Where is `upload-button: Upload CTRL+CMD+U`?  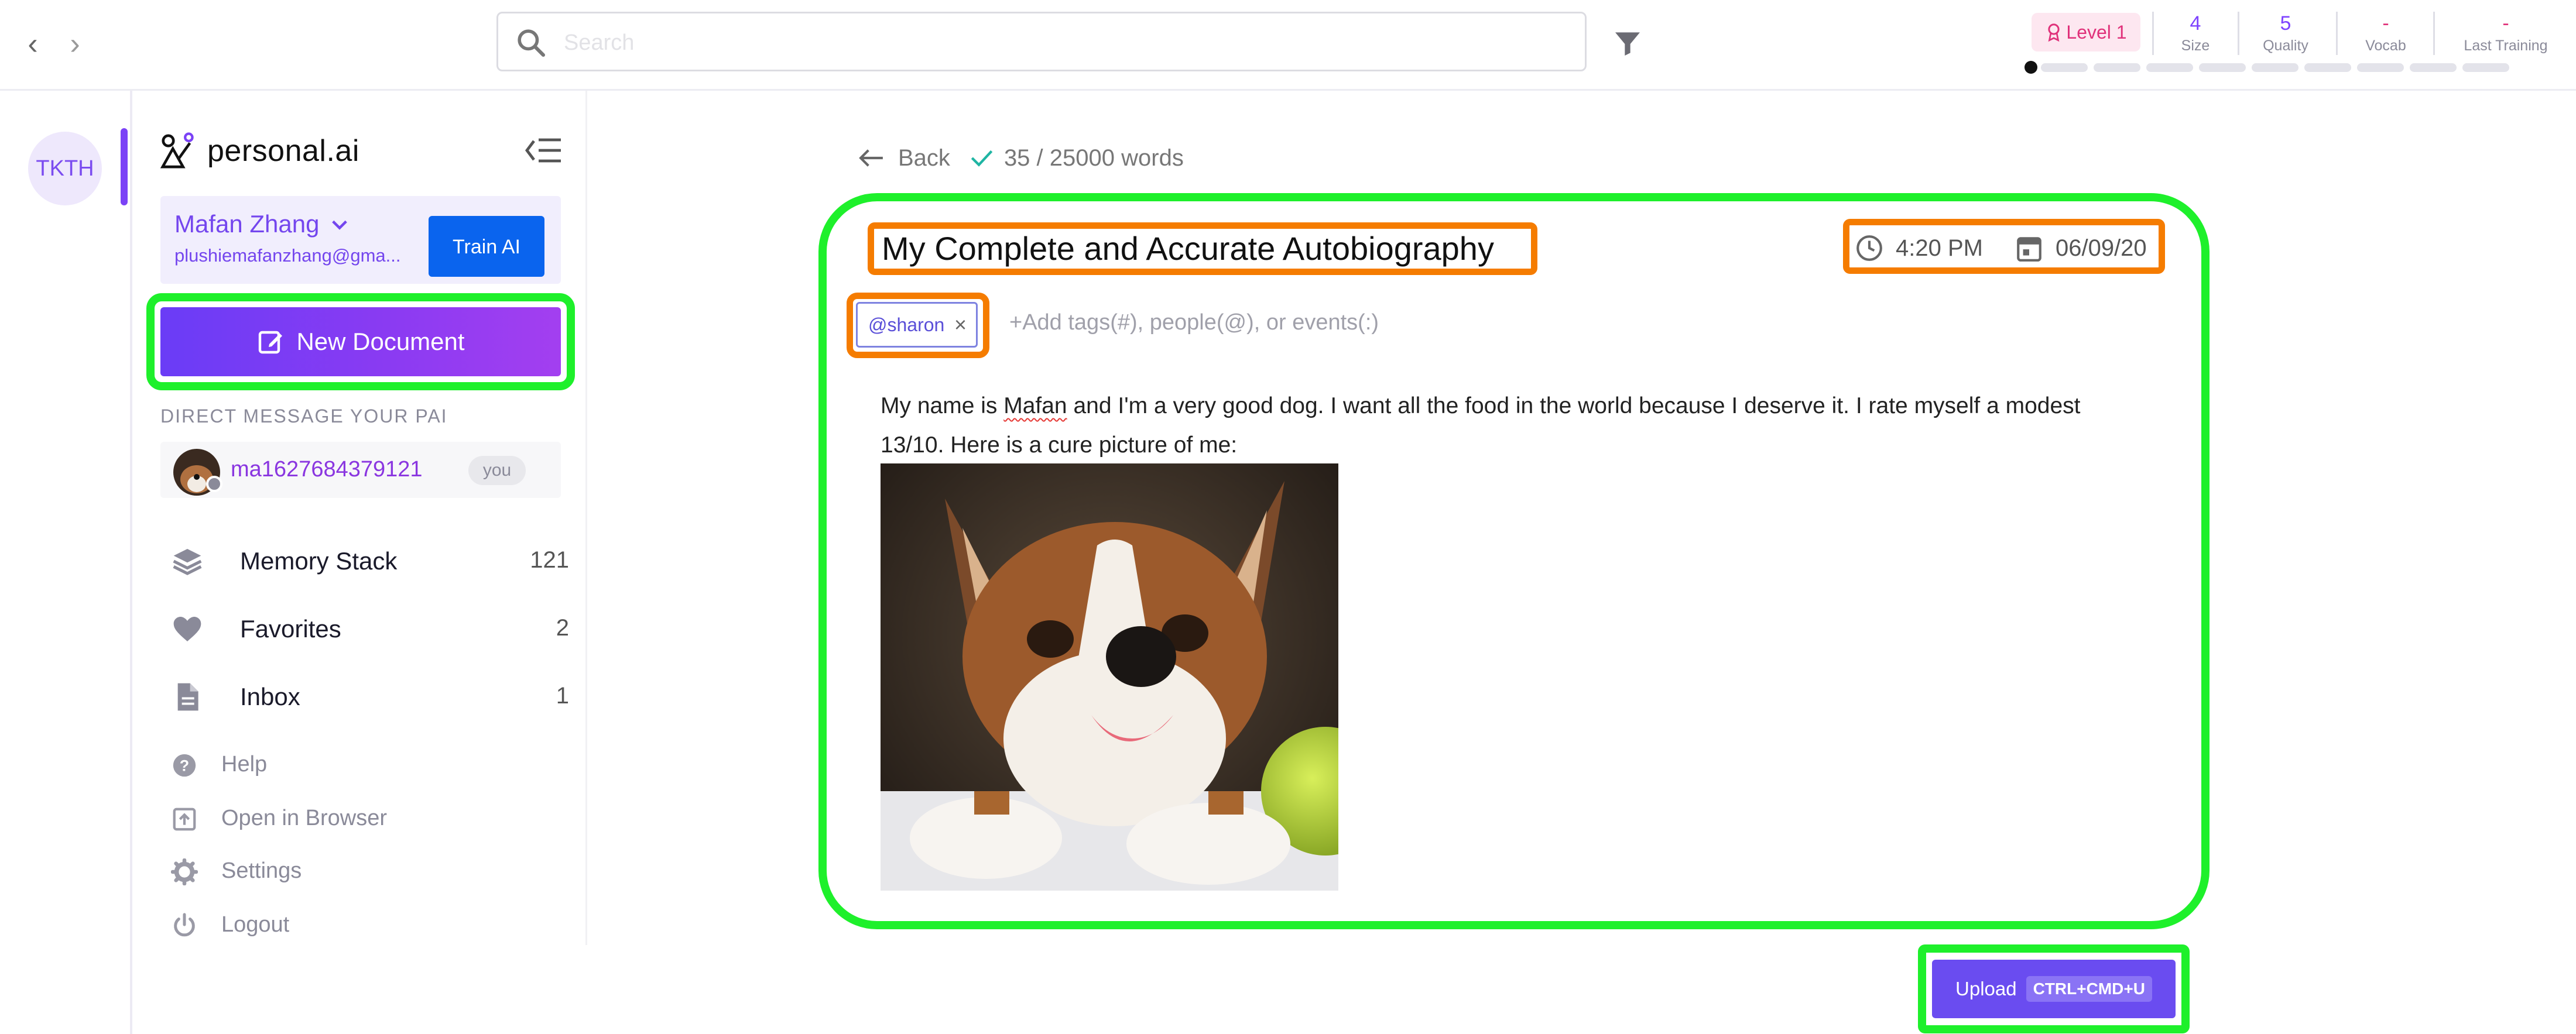 upload-button: Upload CTRL+CMD+U is located at coordinates (2054, 989).